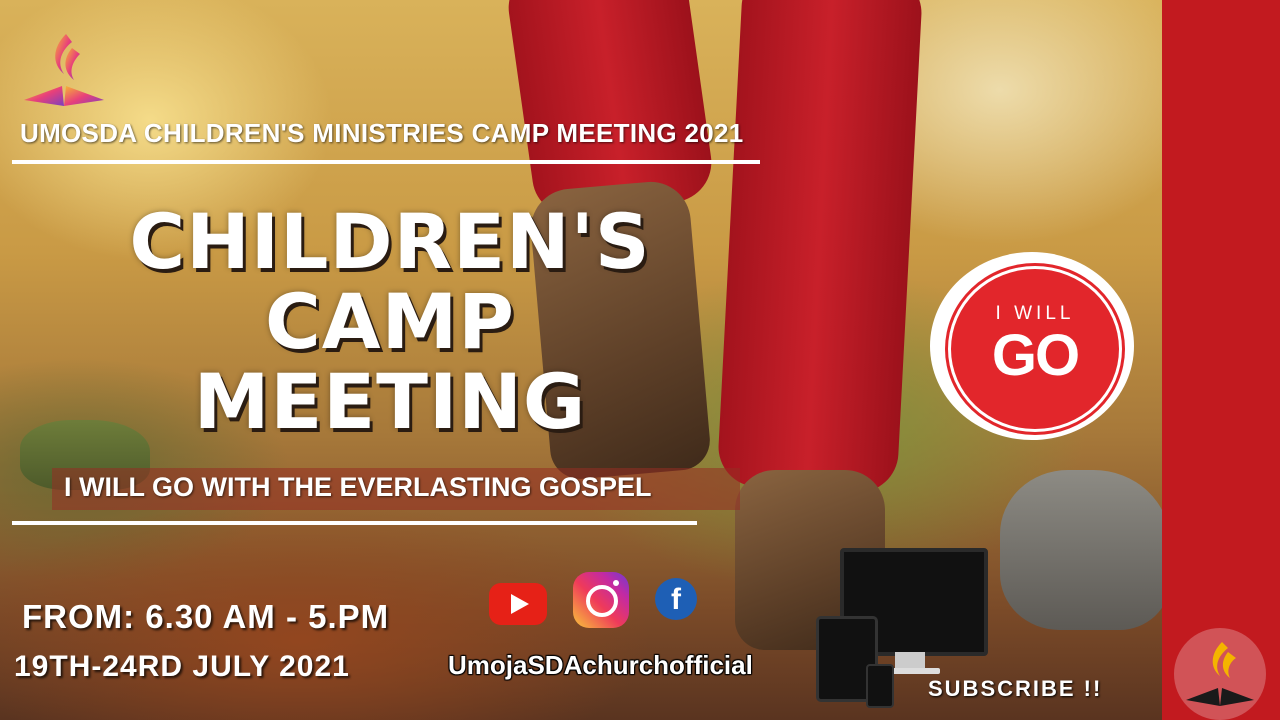 This screenshot has height=724, width=1280. I want to click on facebook-icon: f, so click(676, 599).